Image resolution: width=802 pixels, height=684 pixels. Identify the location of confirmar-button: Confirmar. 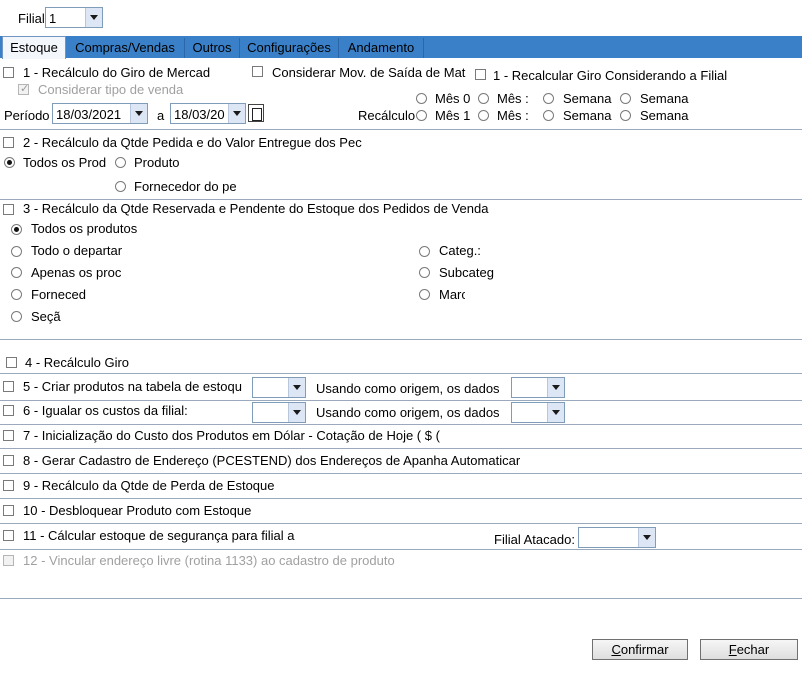
(640, 649).